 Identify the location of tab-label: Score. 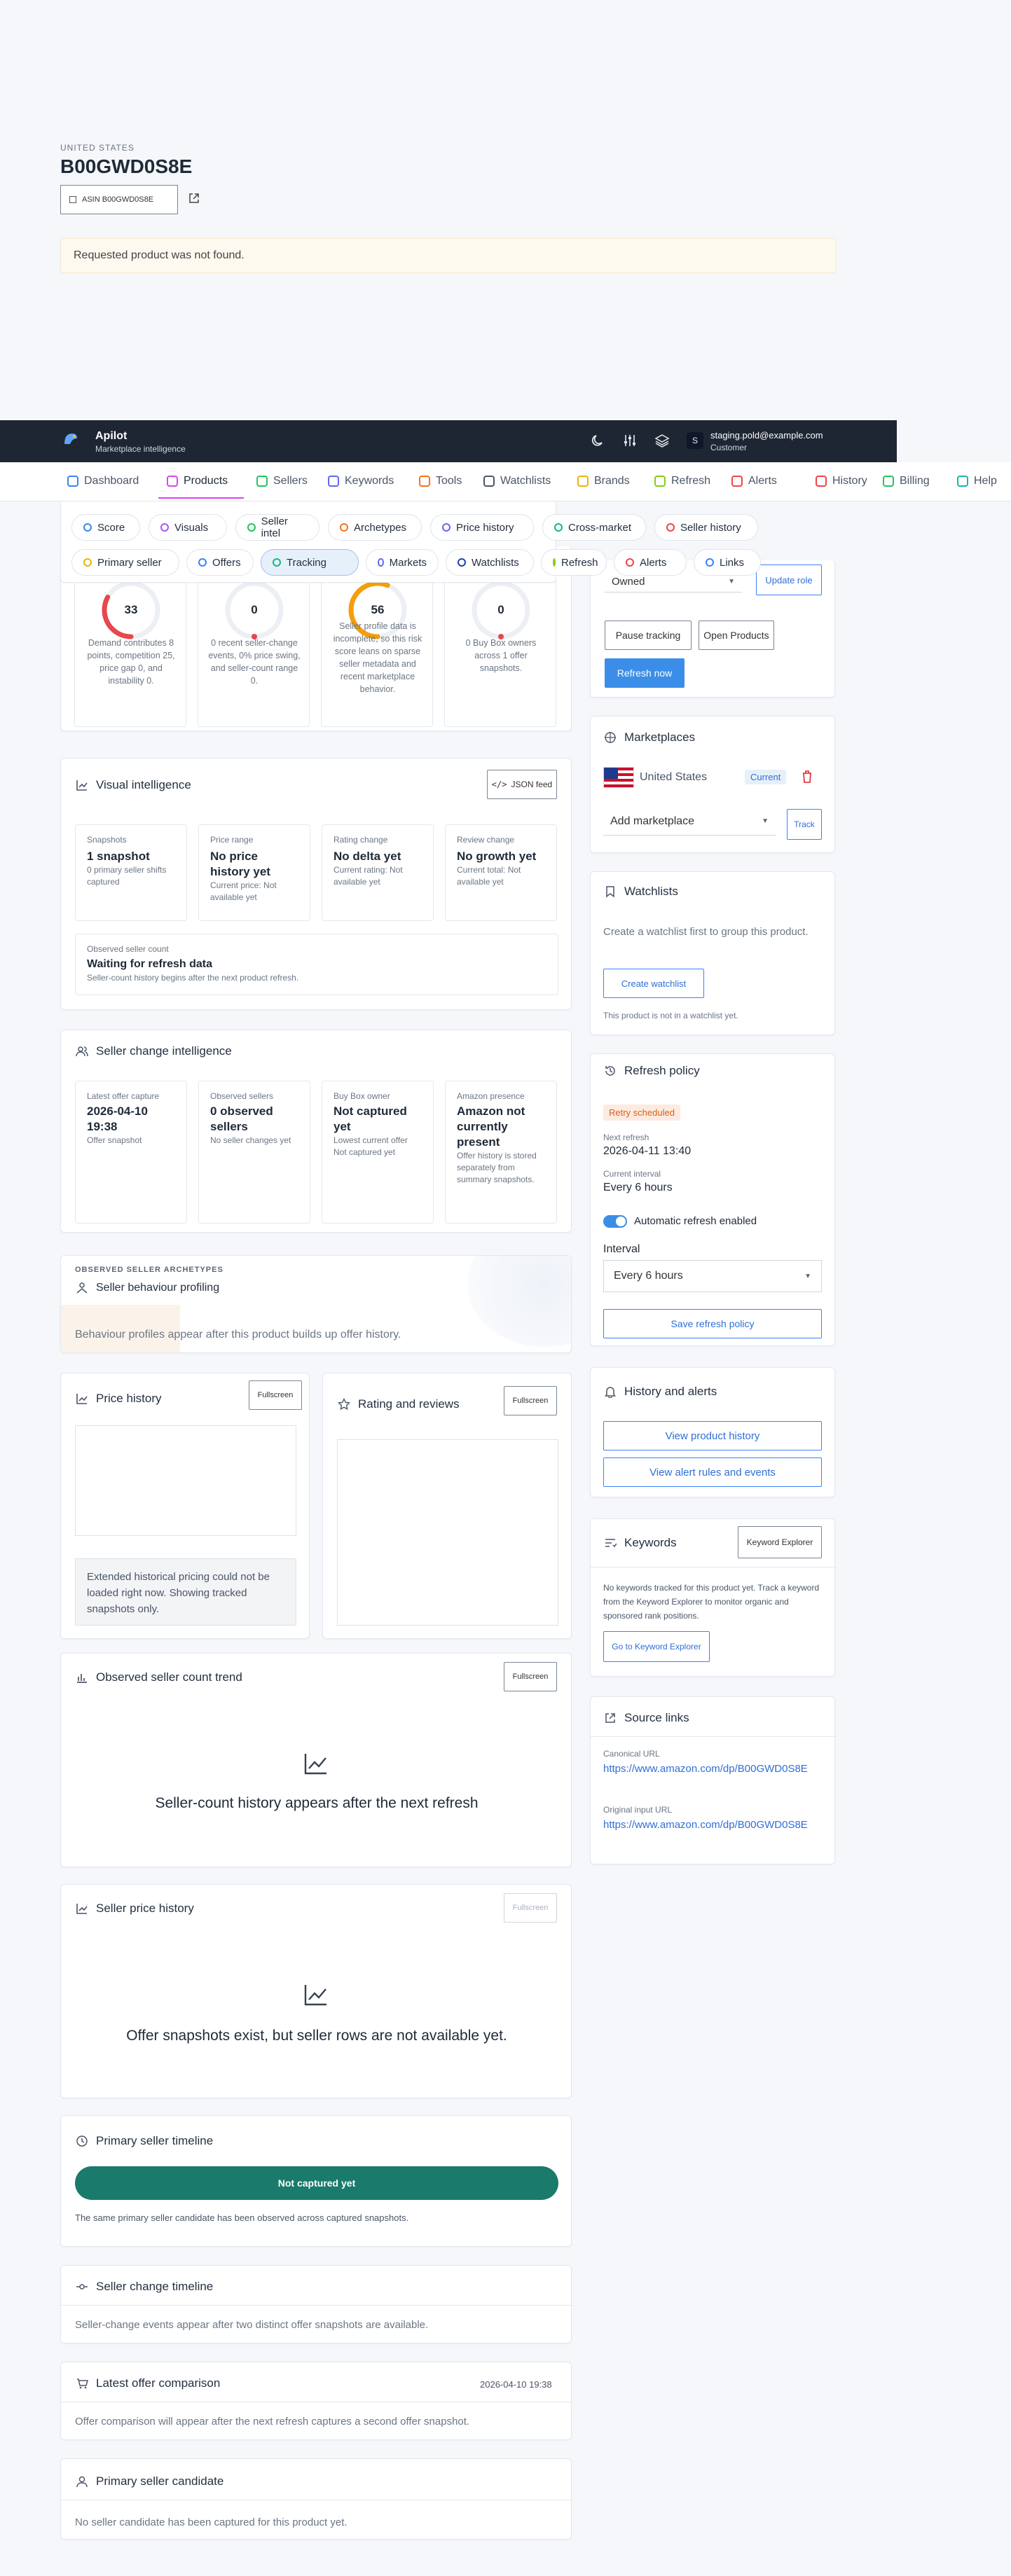
(111, 527).